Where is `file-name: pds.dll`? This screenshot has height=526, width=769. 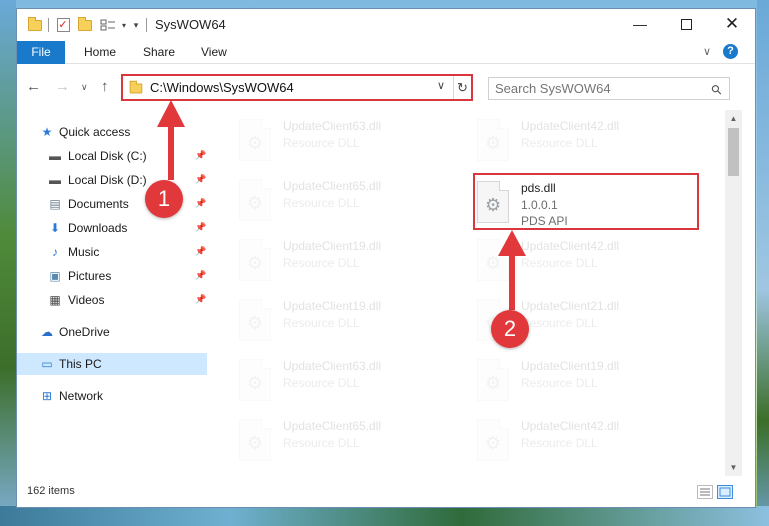
file-name: pds.dll is located at coordinates (538, 188).